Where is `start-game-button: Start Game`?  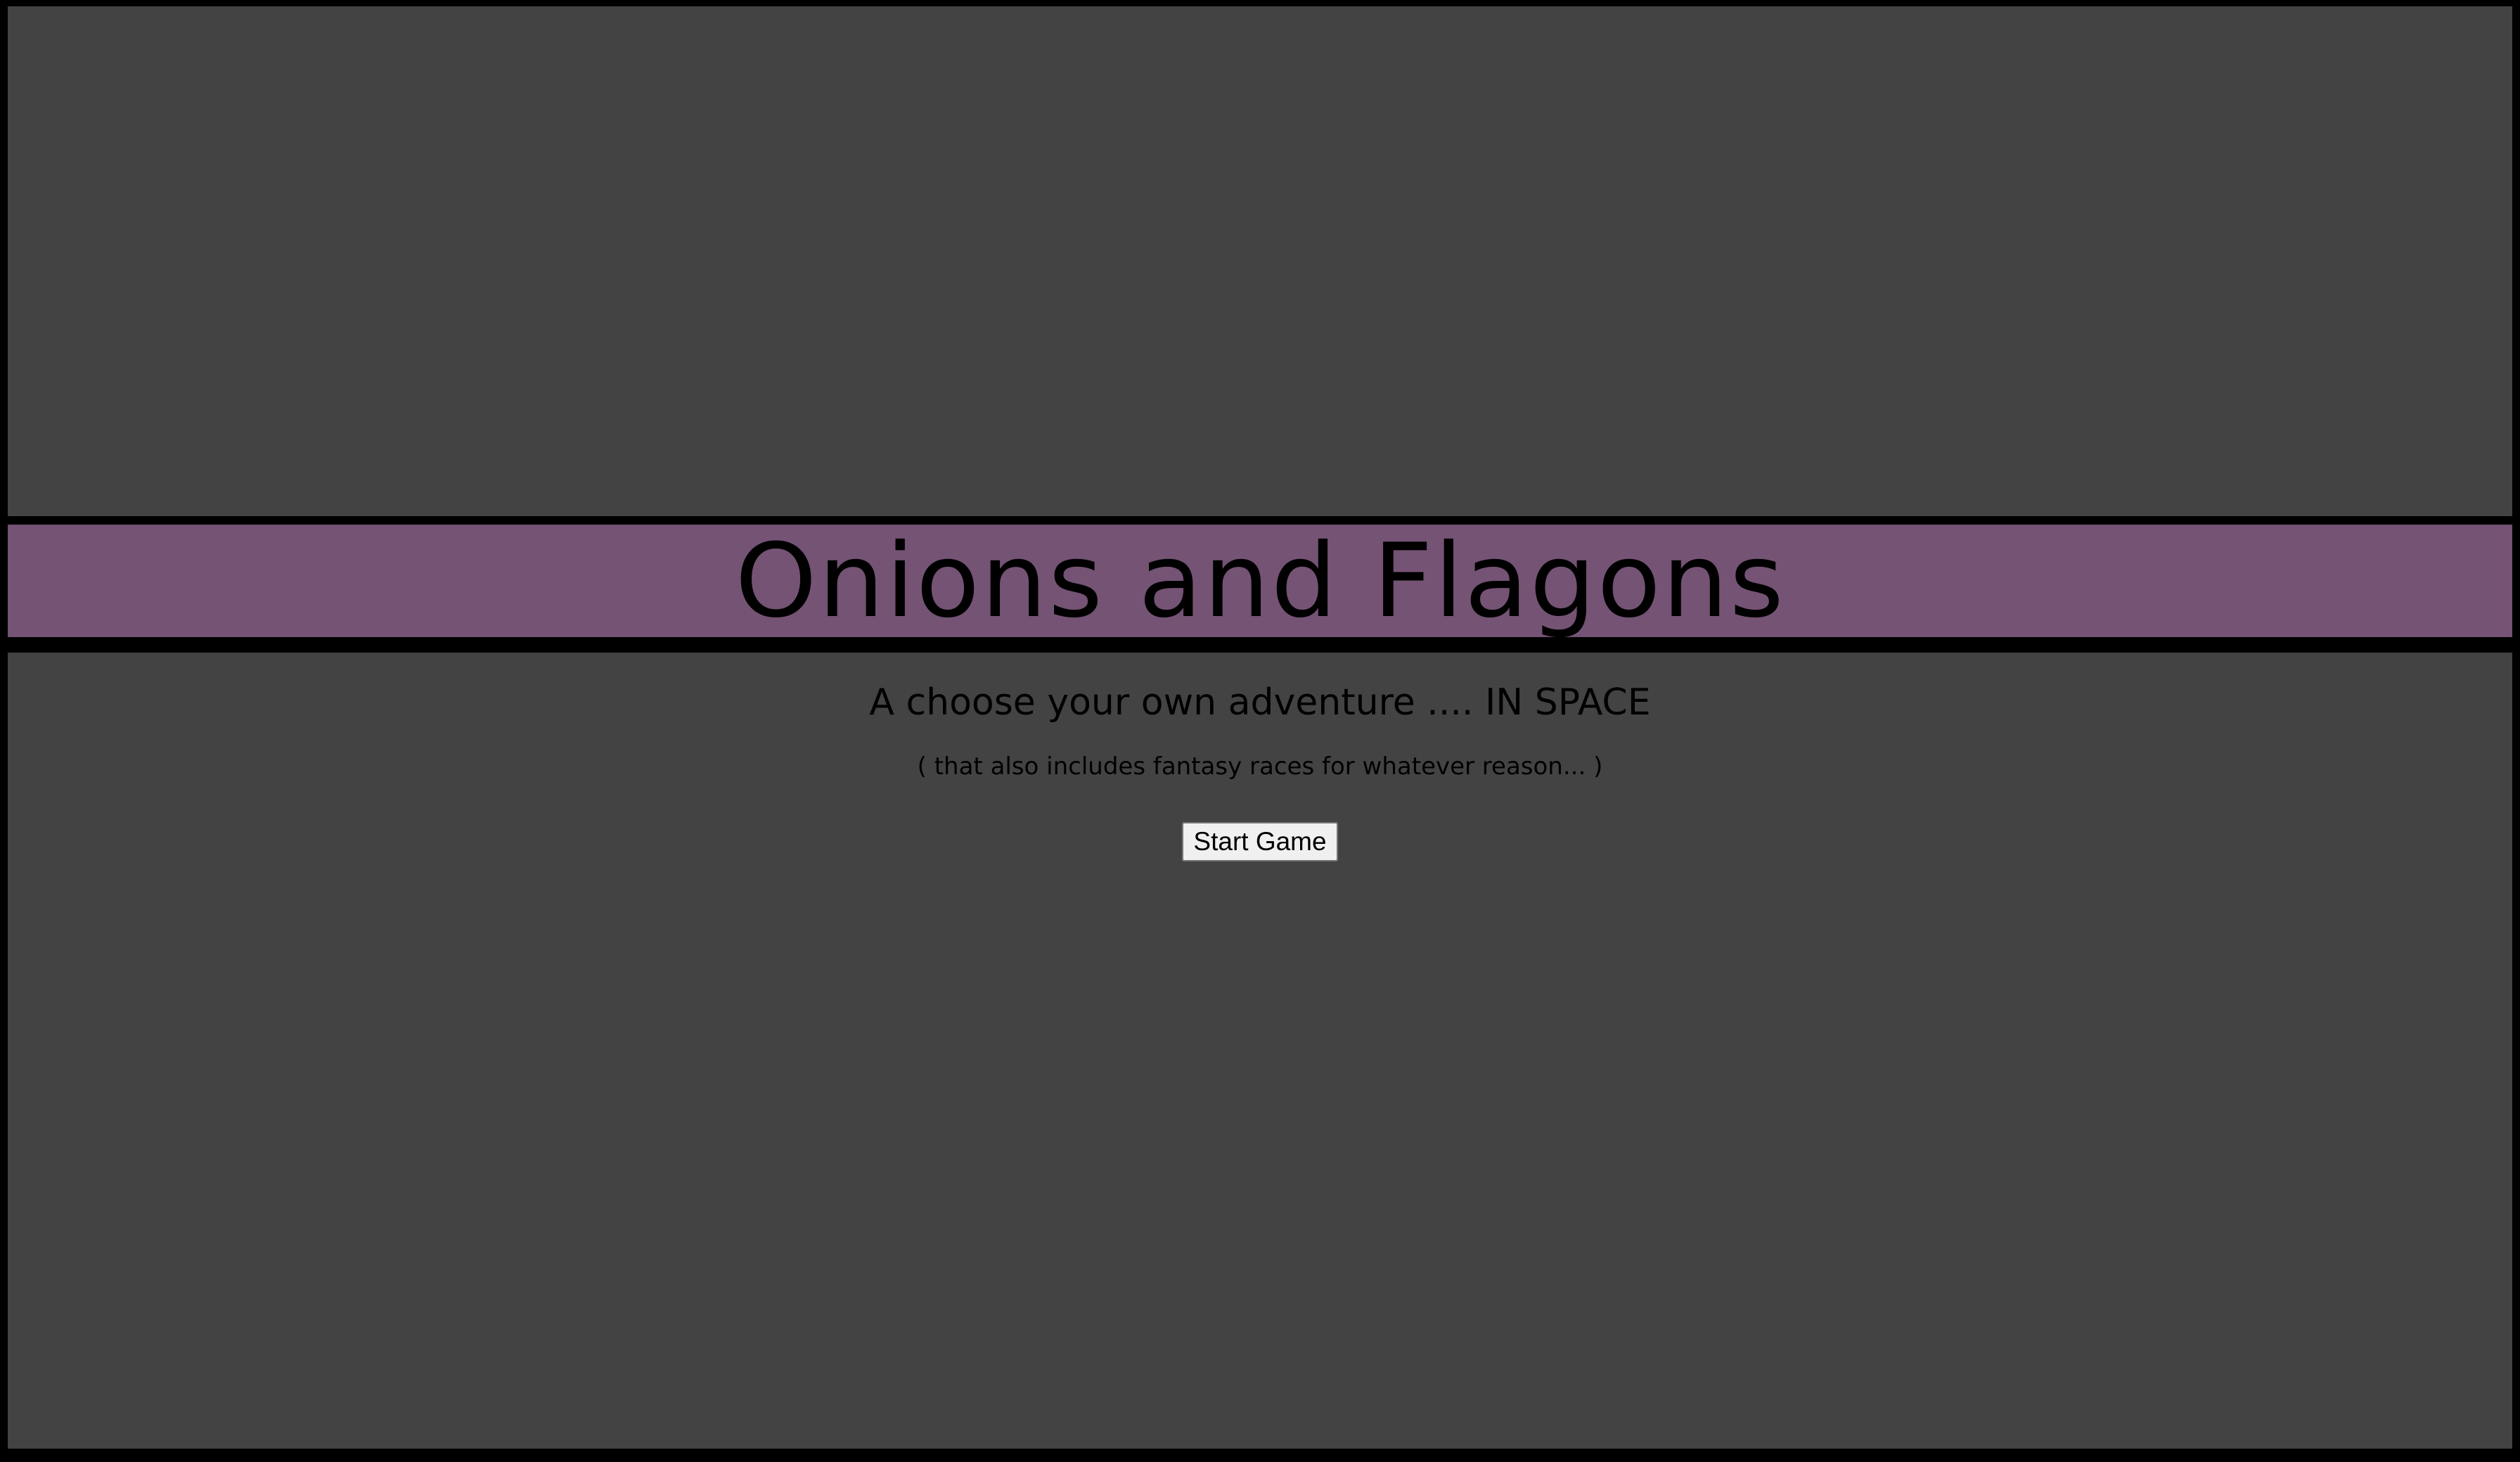
start-game-button: Start Game is located at coordinates (1260, 842).